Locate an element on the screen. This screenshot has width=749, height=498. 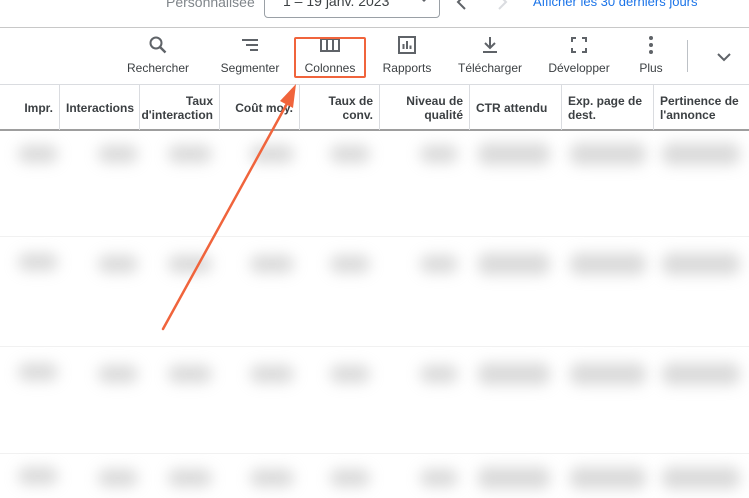
expand-button: Développer is located at coordinates (579, 57).